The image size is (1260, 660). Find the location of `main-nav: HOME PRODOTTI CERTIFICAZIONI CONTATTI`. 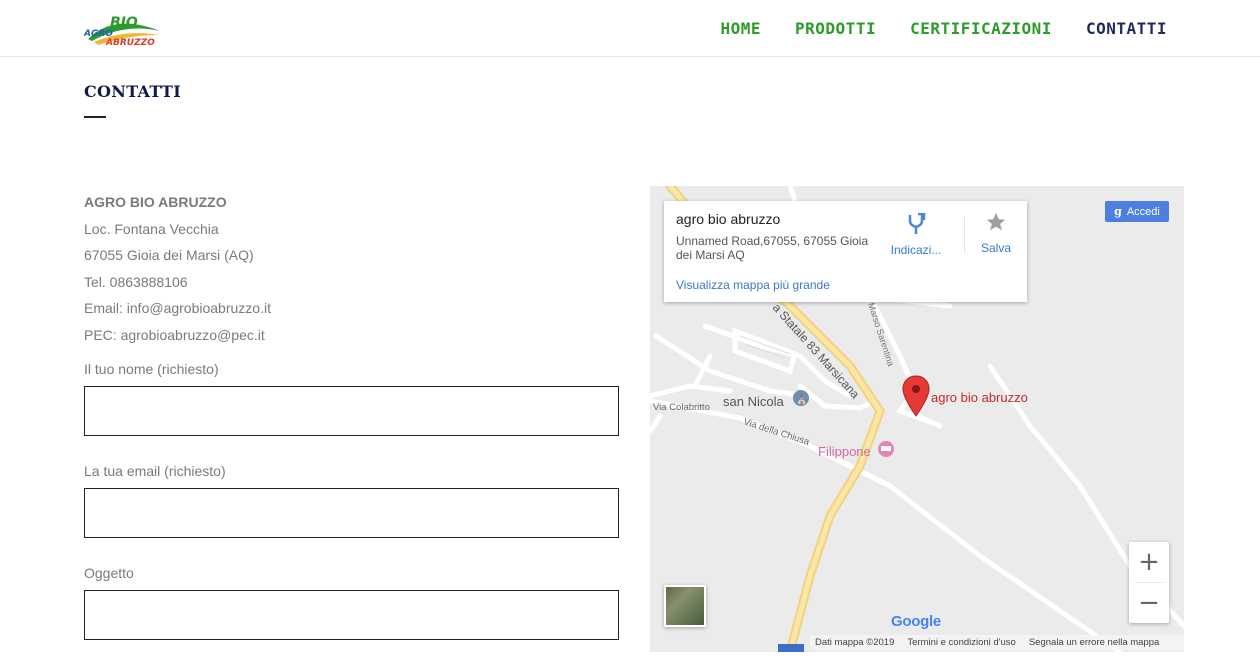

main-nav: HOME PRODOTTI CERTIFICAZIONI CONTATTI is located at coordinates (943, 28).